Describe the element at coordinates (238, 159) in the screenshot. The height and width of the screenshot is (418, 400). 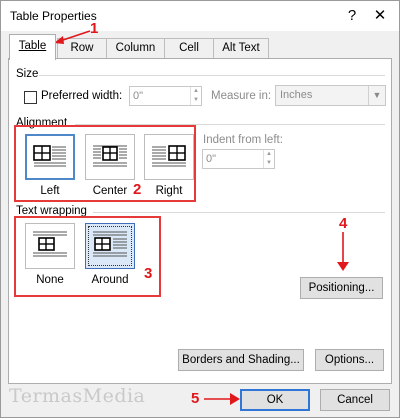
I see `indent-from-left-input: 0" ▲ ▼` at that location.